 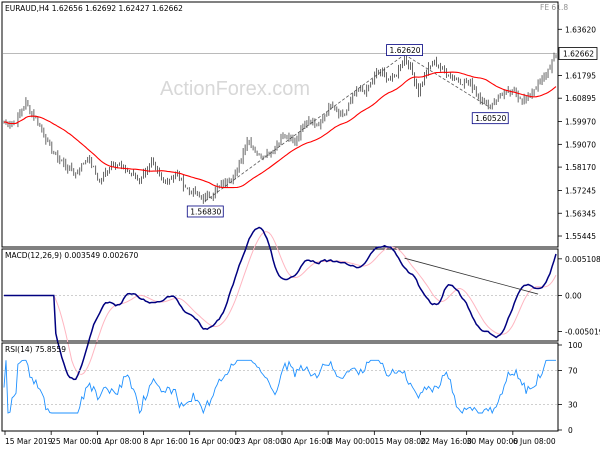 I want to click on time-tick-label: 16 Apr 00:00, so click(x=214, y=441).